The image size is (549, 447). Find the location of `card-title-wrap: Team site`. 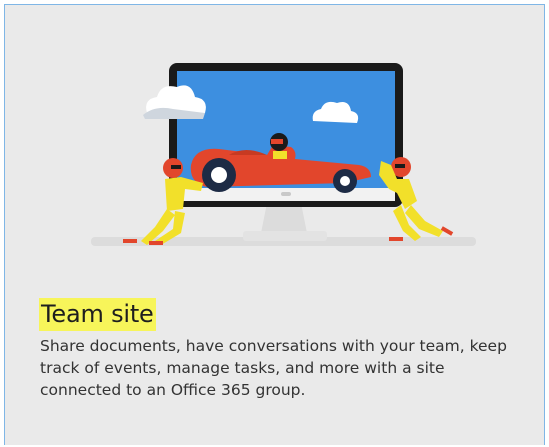

card-title-wrap: Team site is located at coordinates (97, 315).